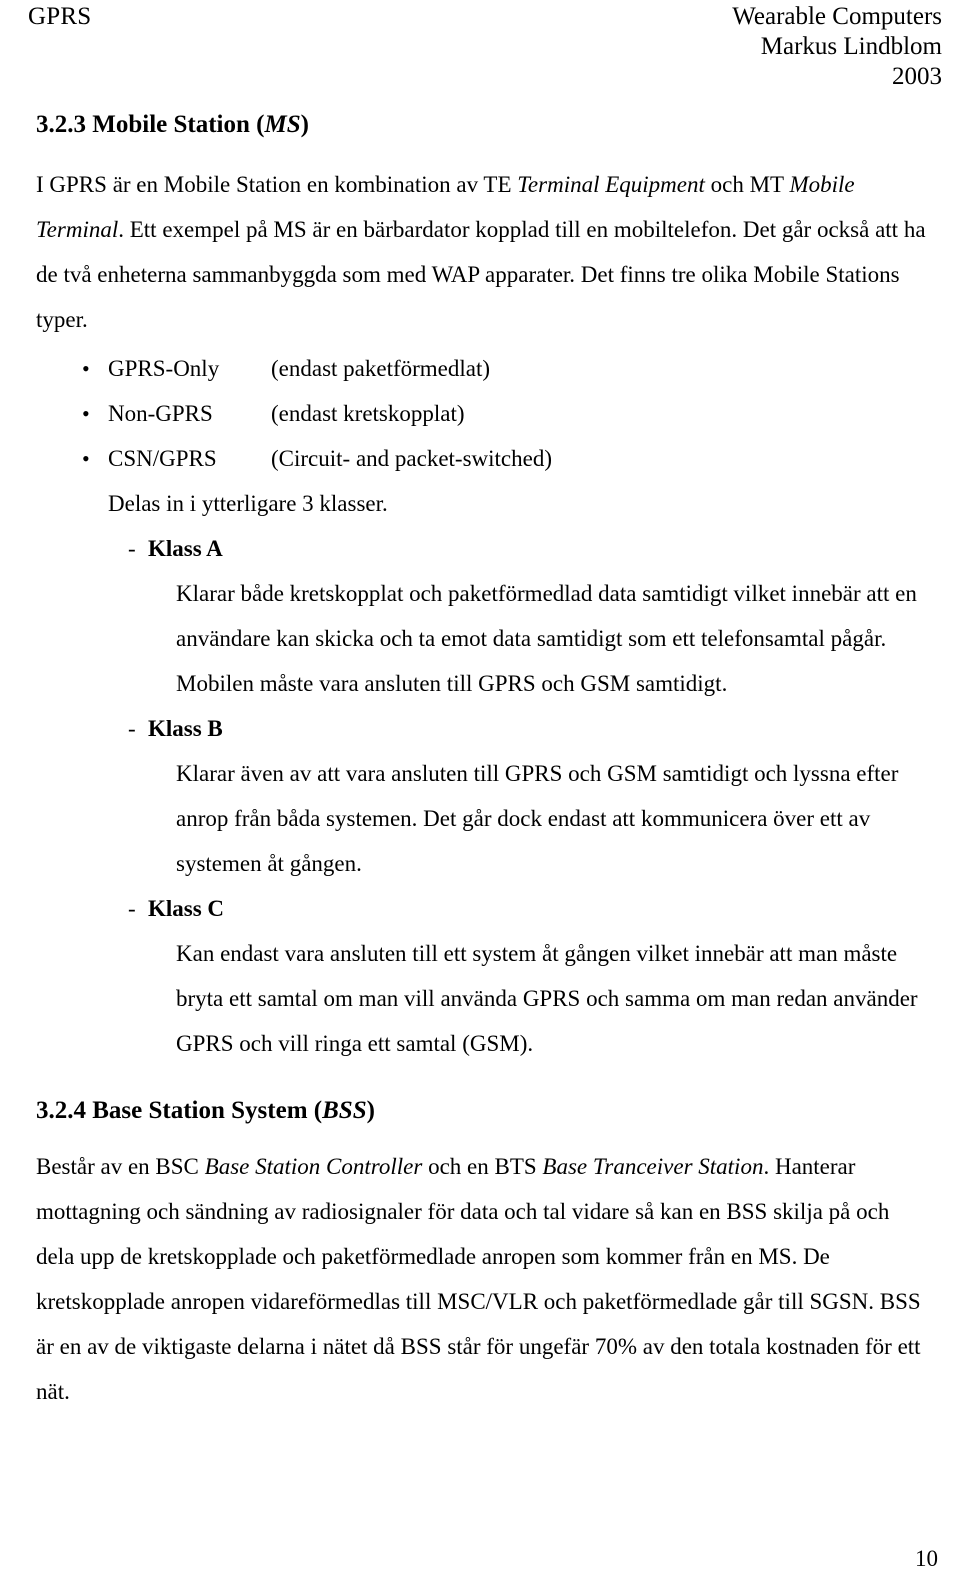 The image size is (960, 1591). What do you see at coordinates (150, 124) in the screenshot?
I see `section-heading-number: 3.2.3 Mobile Station (` at bounding box center [150, 124].